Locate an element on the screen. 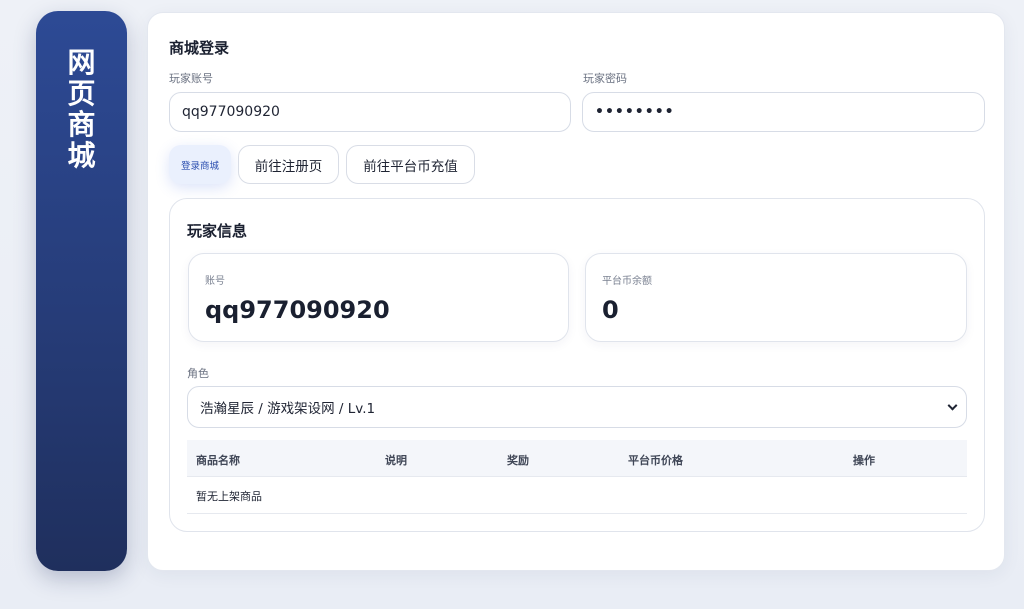 This screenshot has width=1024, height=609. sidebar-title-char: 城 is located at coordinates (81, 155).